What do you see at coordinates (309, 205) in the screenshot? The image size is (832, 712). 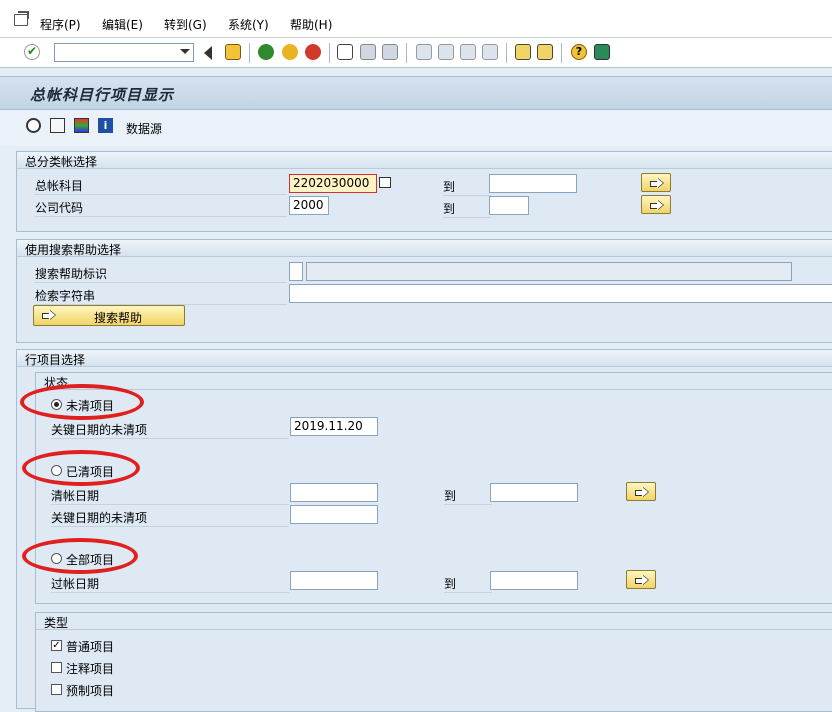 I see `company-code-from-input: 2000` at bounding box center [309, 205].